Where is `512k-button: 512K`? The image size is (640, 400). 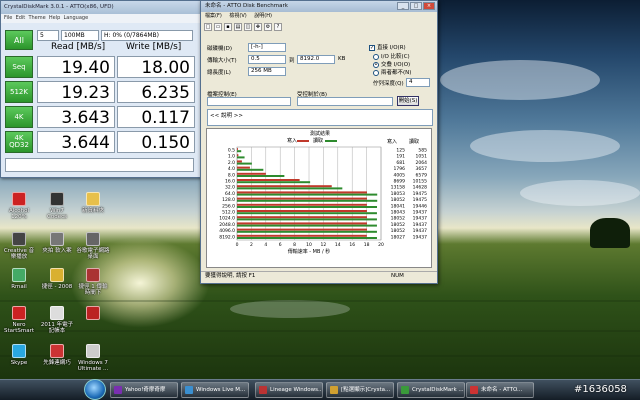 512k-button: 512K is located at coordinates (19, 92).